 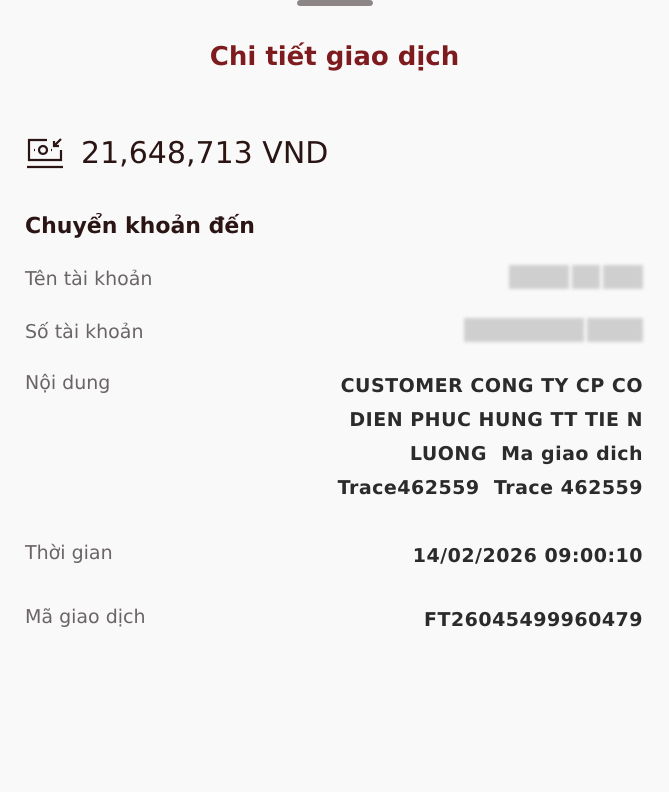 I want to click on field-value: 14/02/2026 09:00:10, so click(x=527, y=556).